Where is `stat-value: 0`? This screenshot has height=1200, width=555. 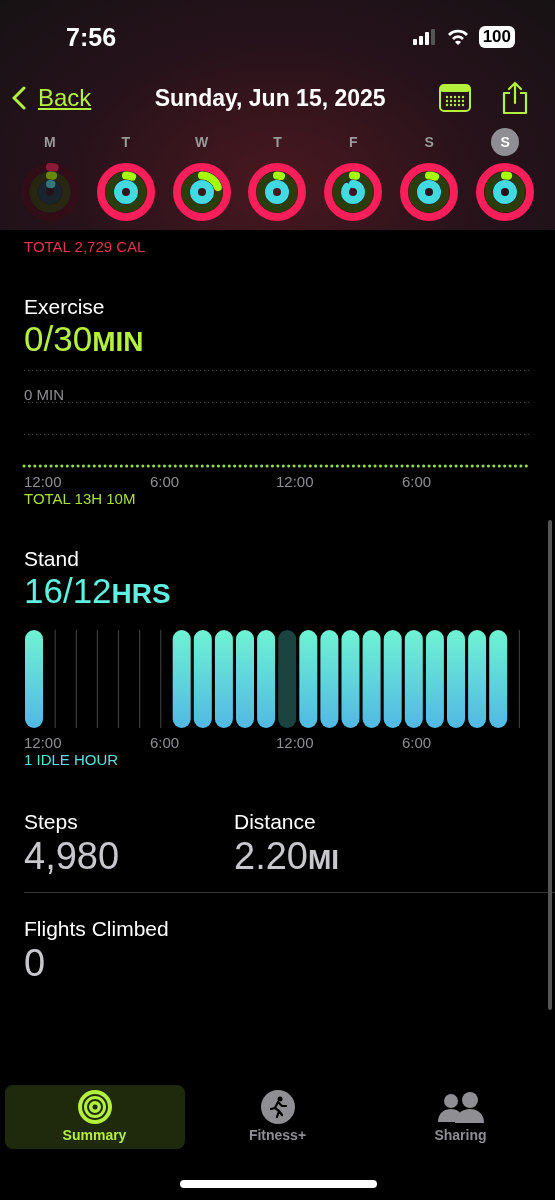
stat-value: 0 is located at coordinates (35, 963).